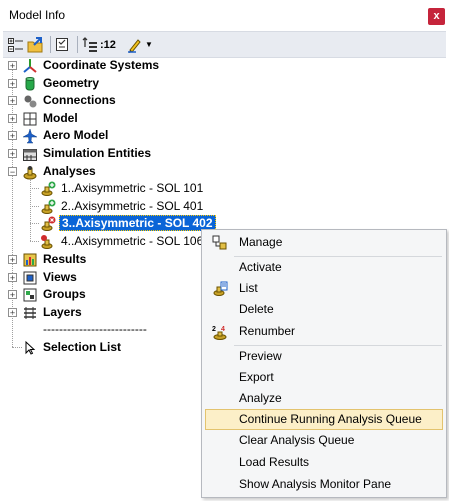  I want to click on window-title: Model Info, so click(37, 15).